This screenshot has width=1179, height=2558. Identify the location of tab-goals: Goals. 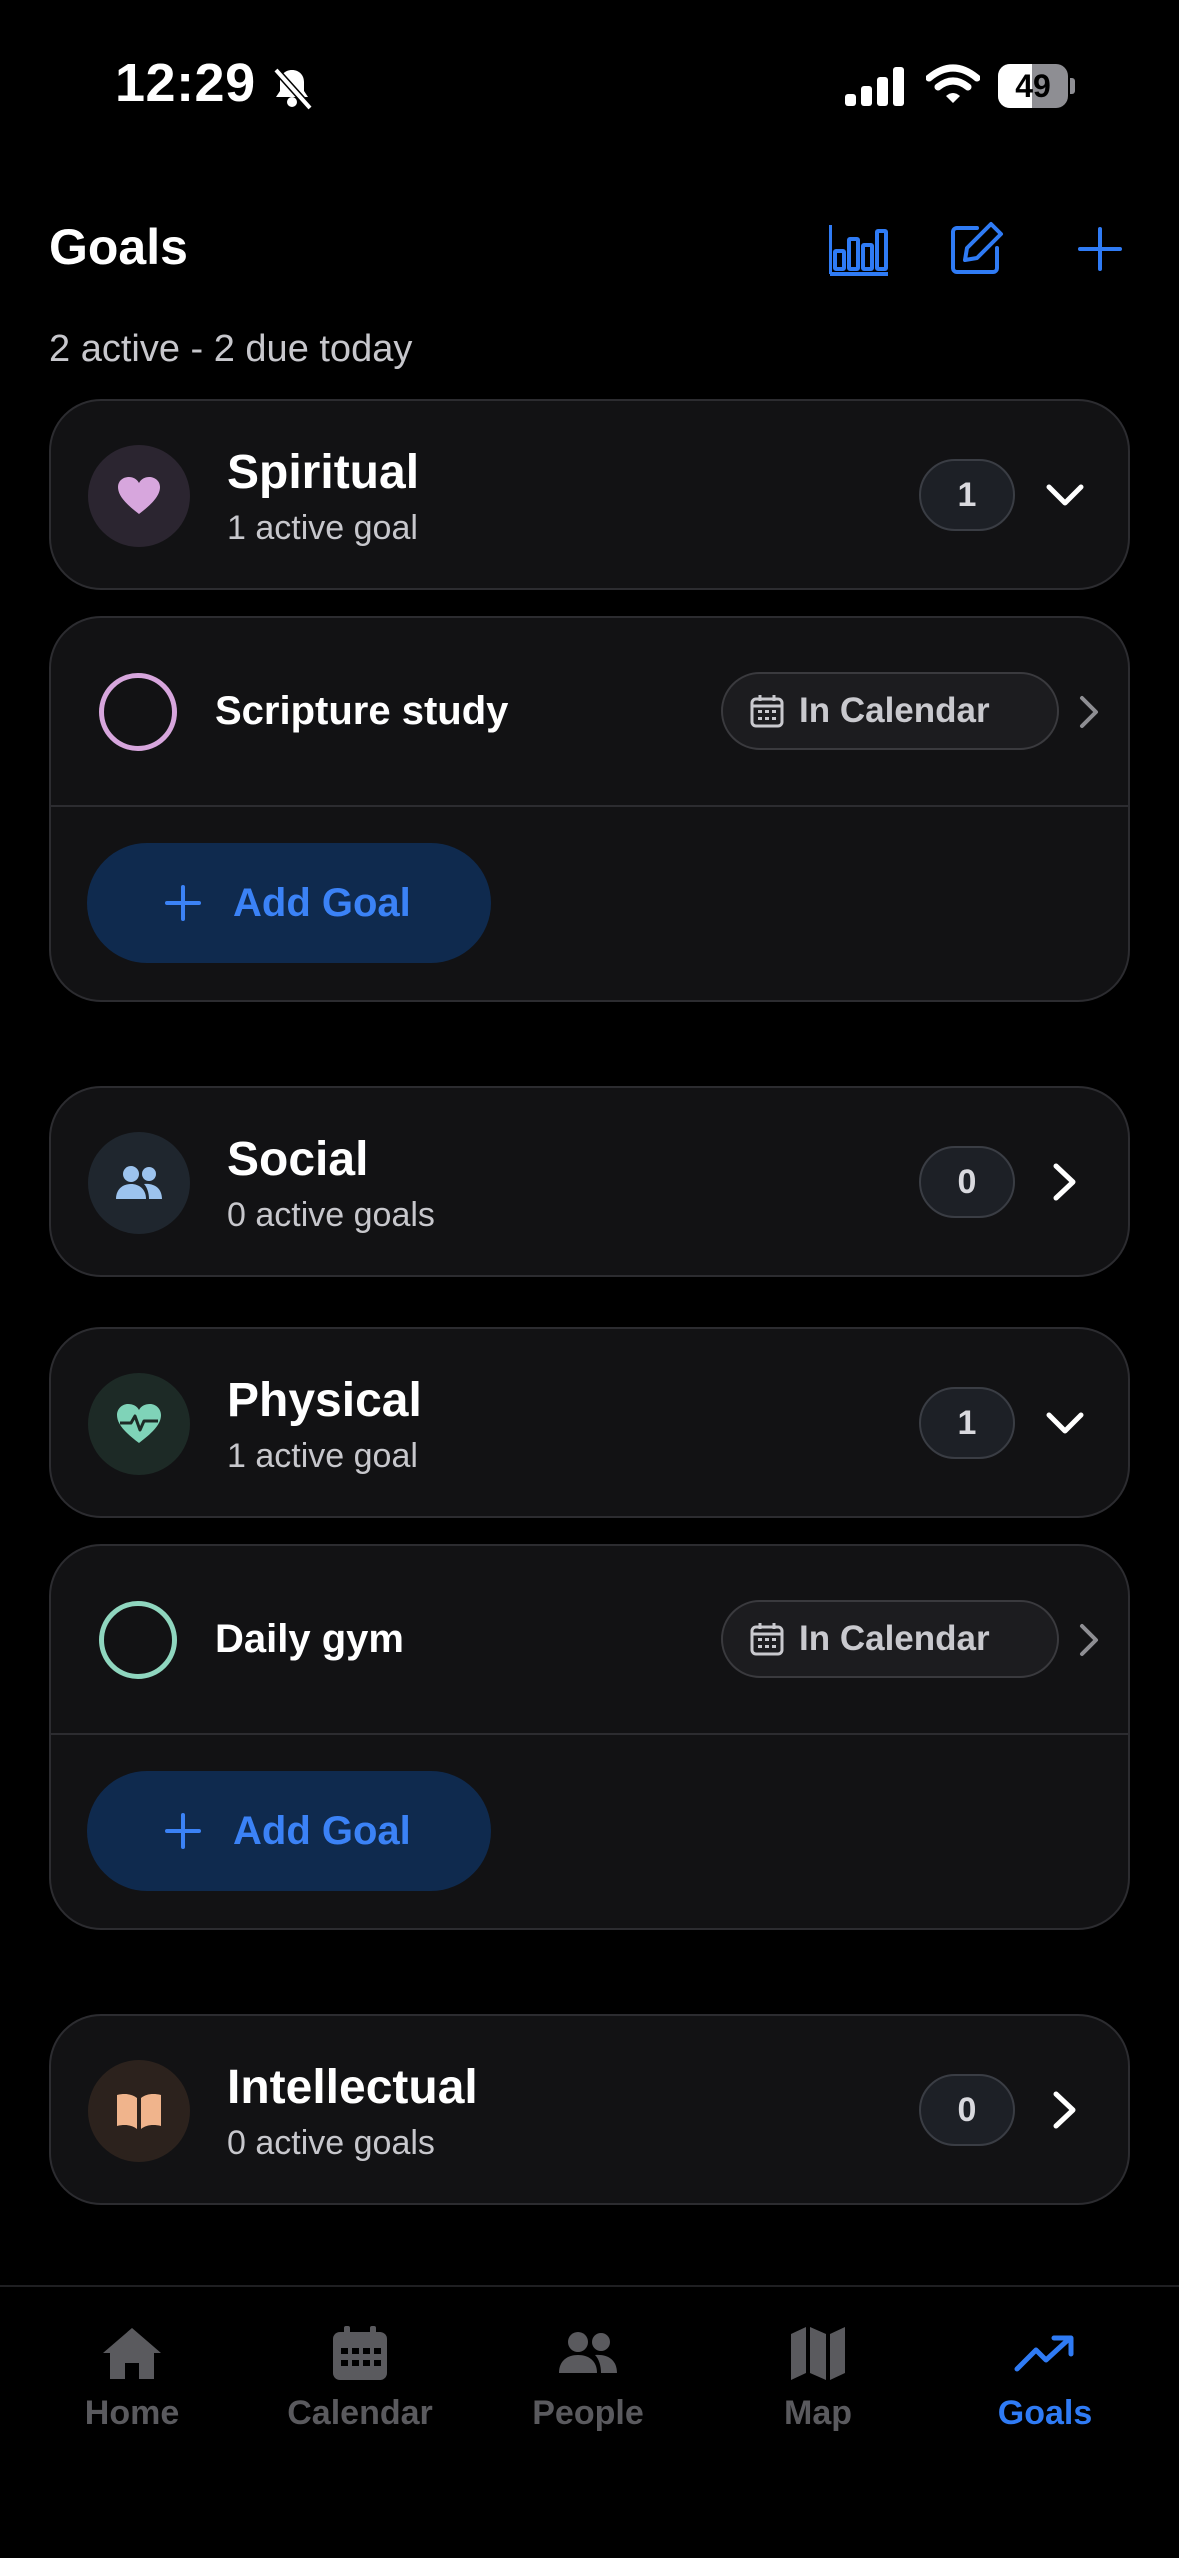
(1045, 2388).